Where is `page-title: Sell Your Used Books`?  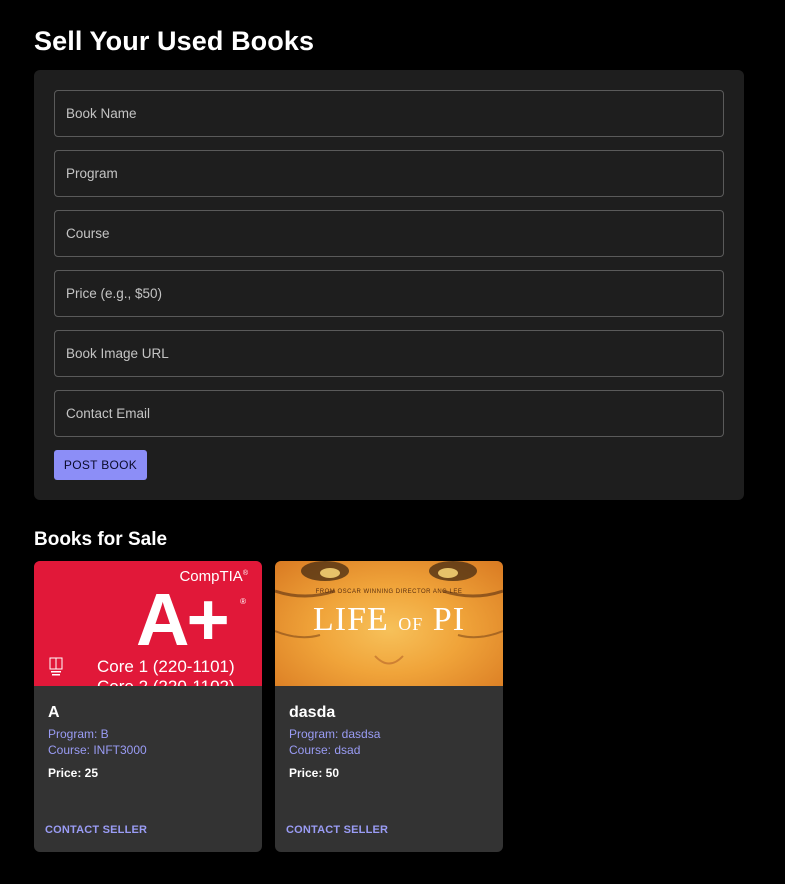 page-title: Sell Your Used Books is located at coordinates (174, 41).